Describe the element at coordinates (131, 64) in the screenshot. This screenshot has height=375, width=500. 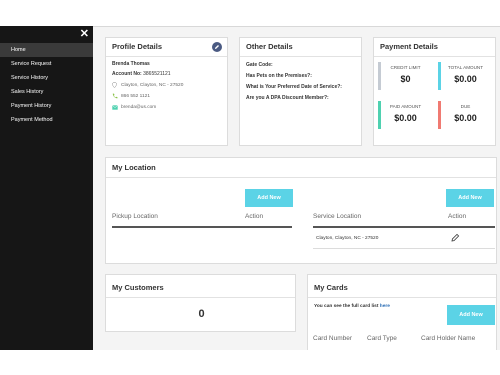
I see `profile-name: Brenda Thomas` at that location.